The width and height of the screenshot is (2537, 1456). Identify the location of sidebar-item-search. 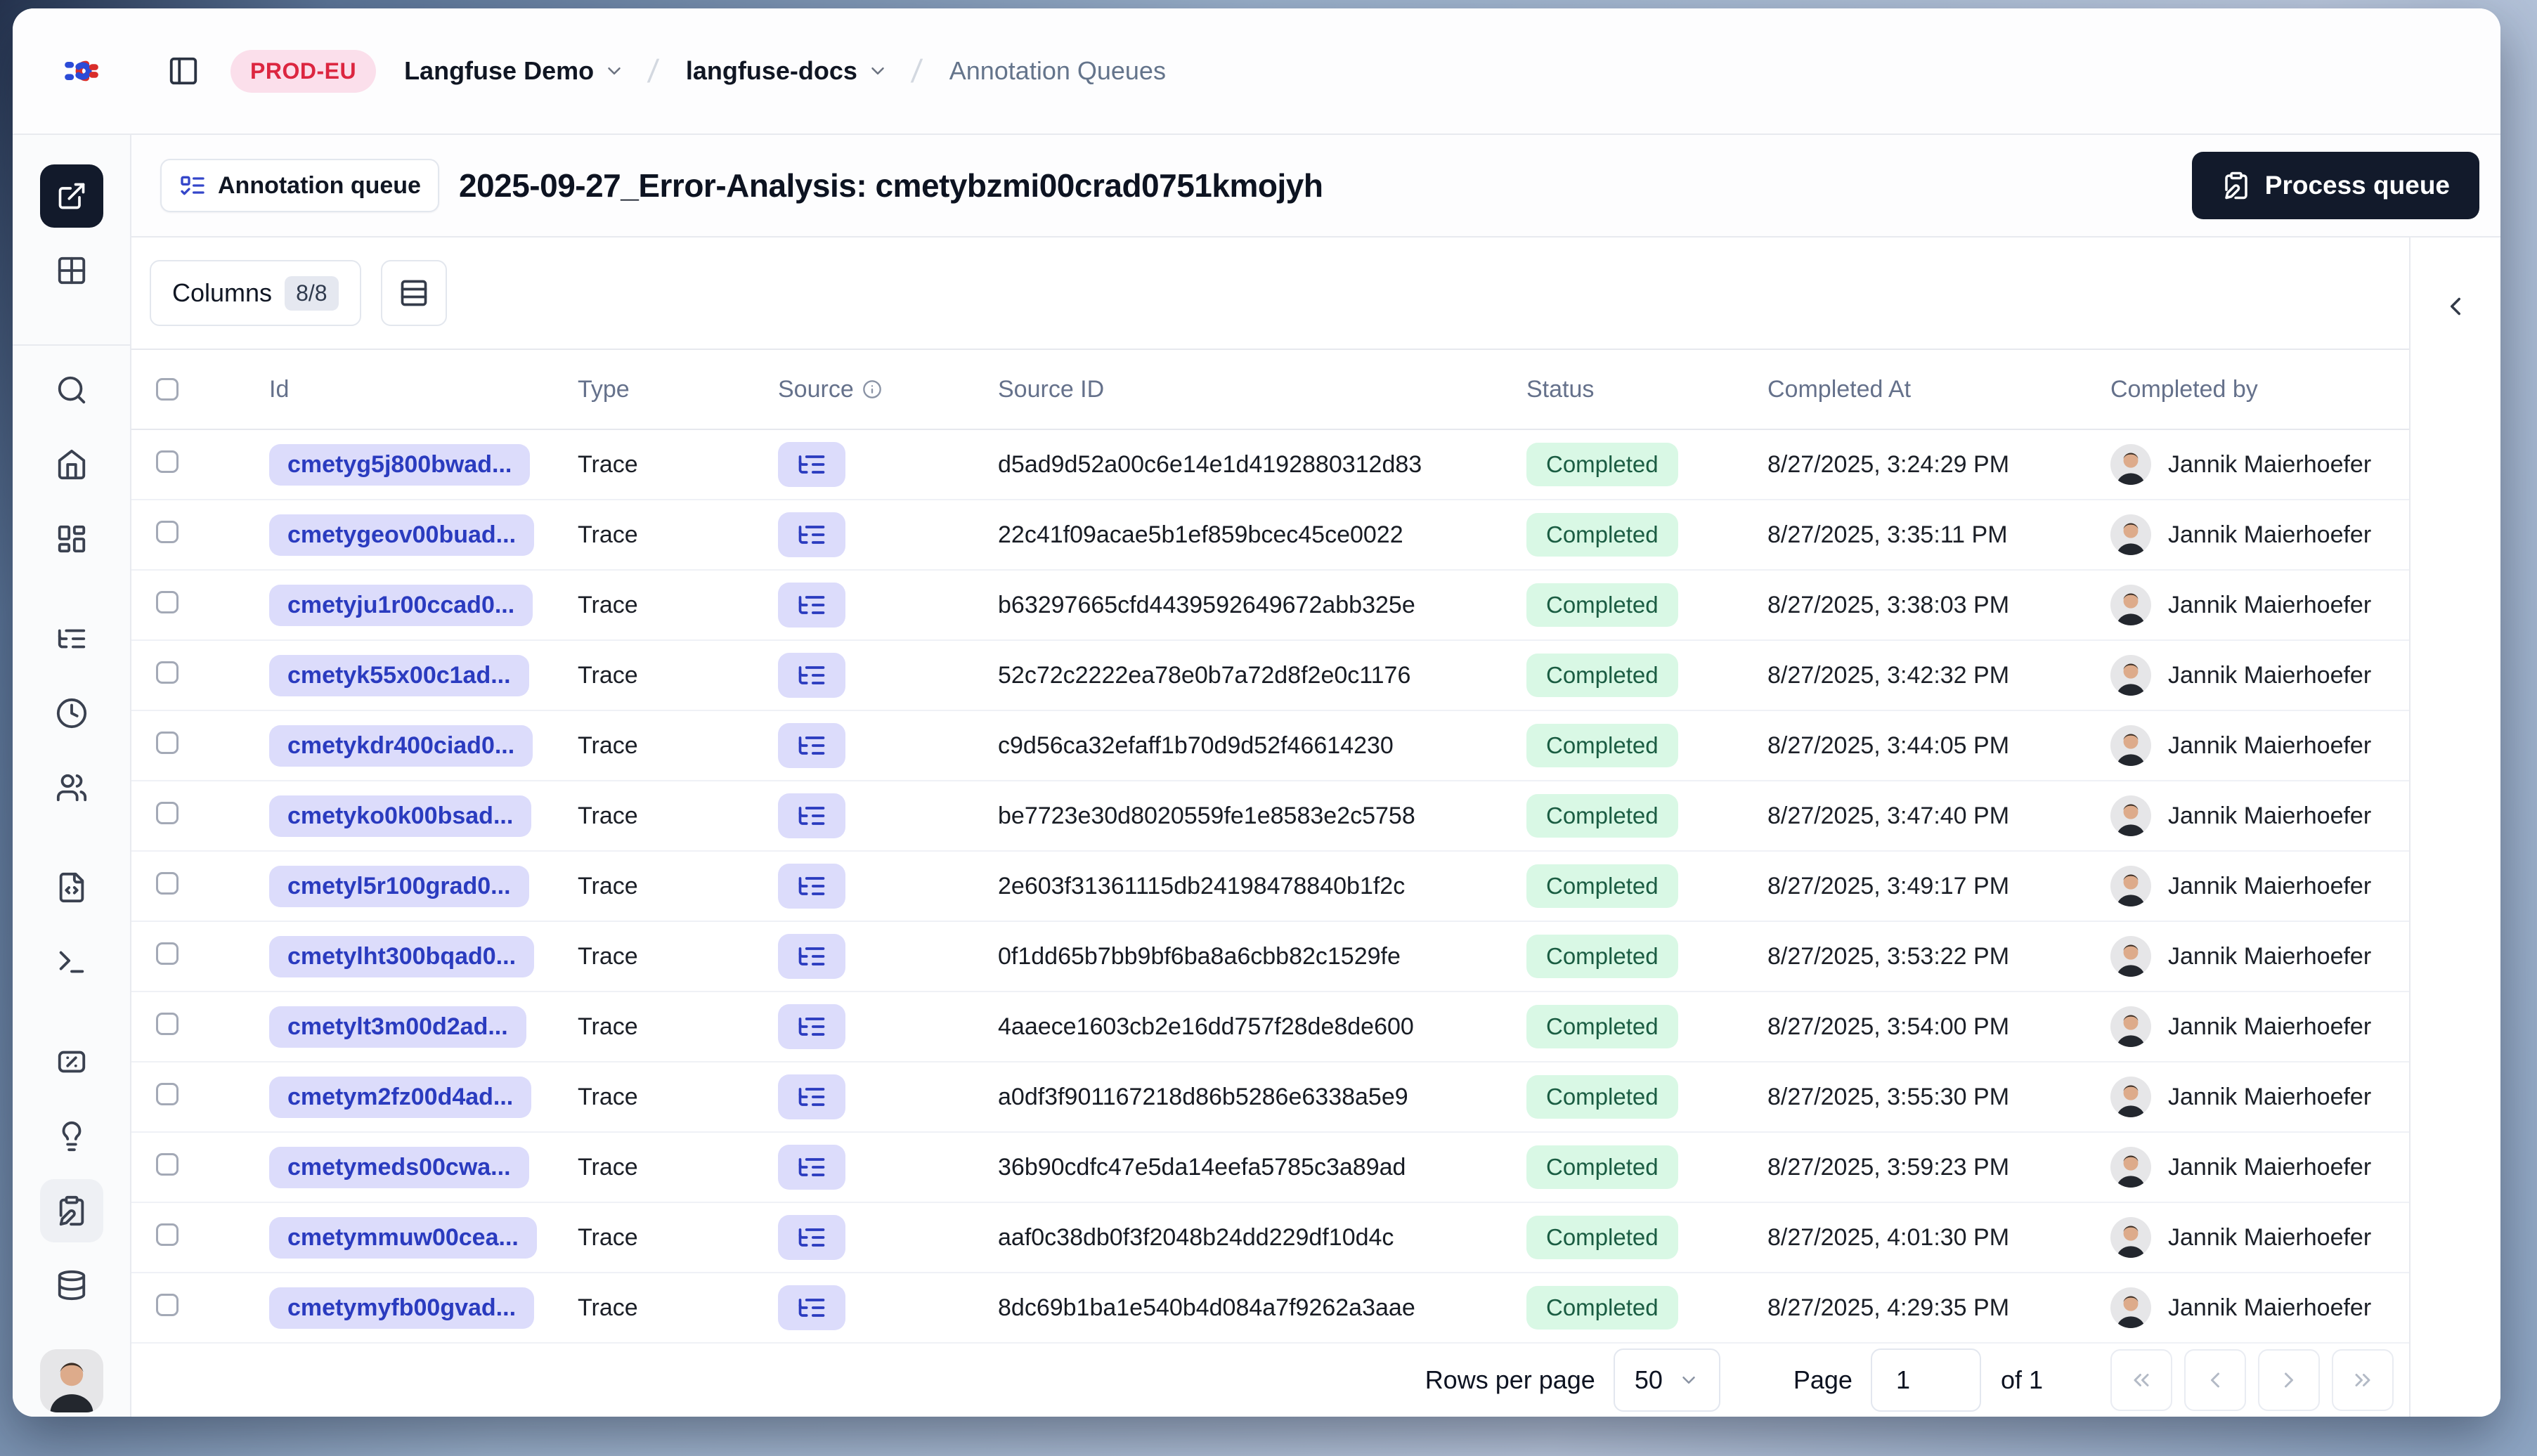
(72, 390).